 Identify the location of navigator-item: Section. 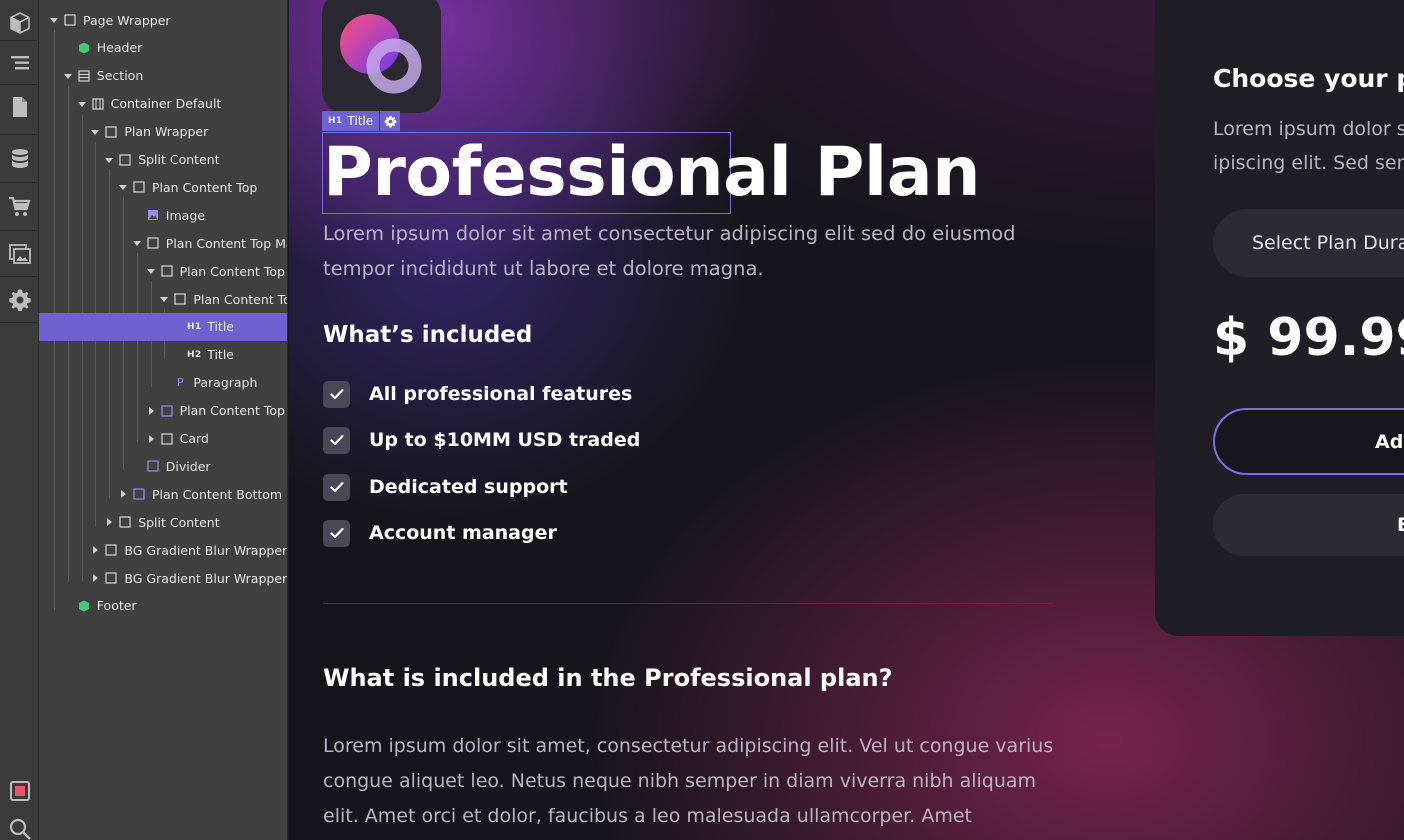
(163, 76).